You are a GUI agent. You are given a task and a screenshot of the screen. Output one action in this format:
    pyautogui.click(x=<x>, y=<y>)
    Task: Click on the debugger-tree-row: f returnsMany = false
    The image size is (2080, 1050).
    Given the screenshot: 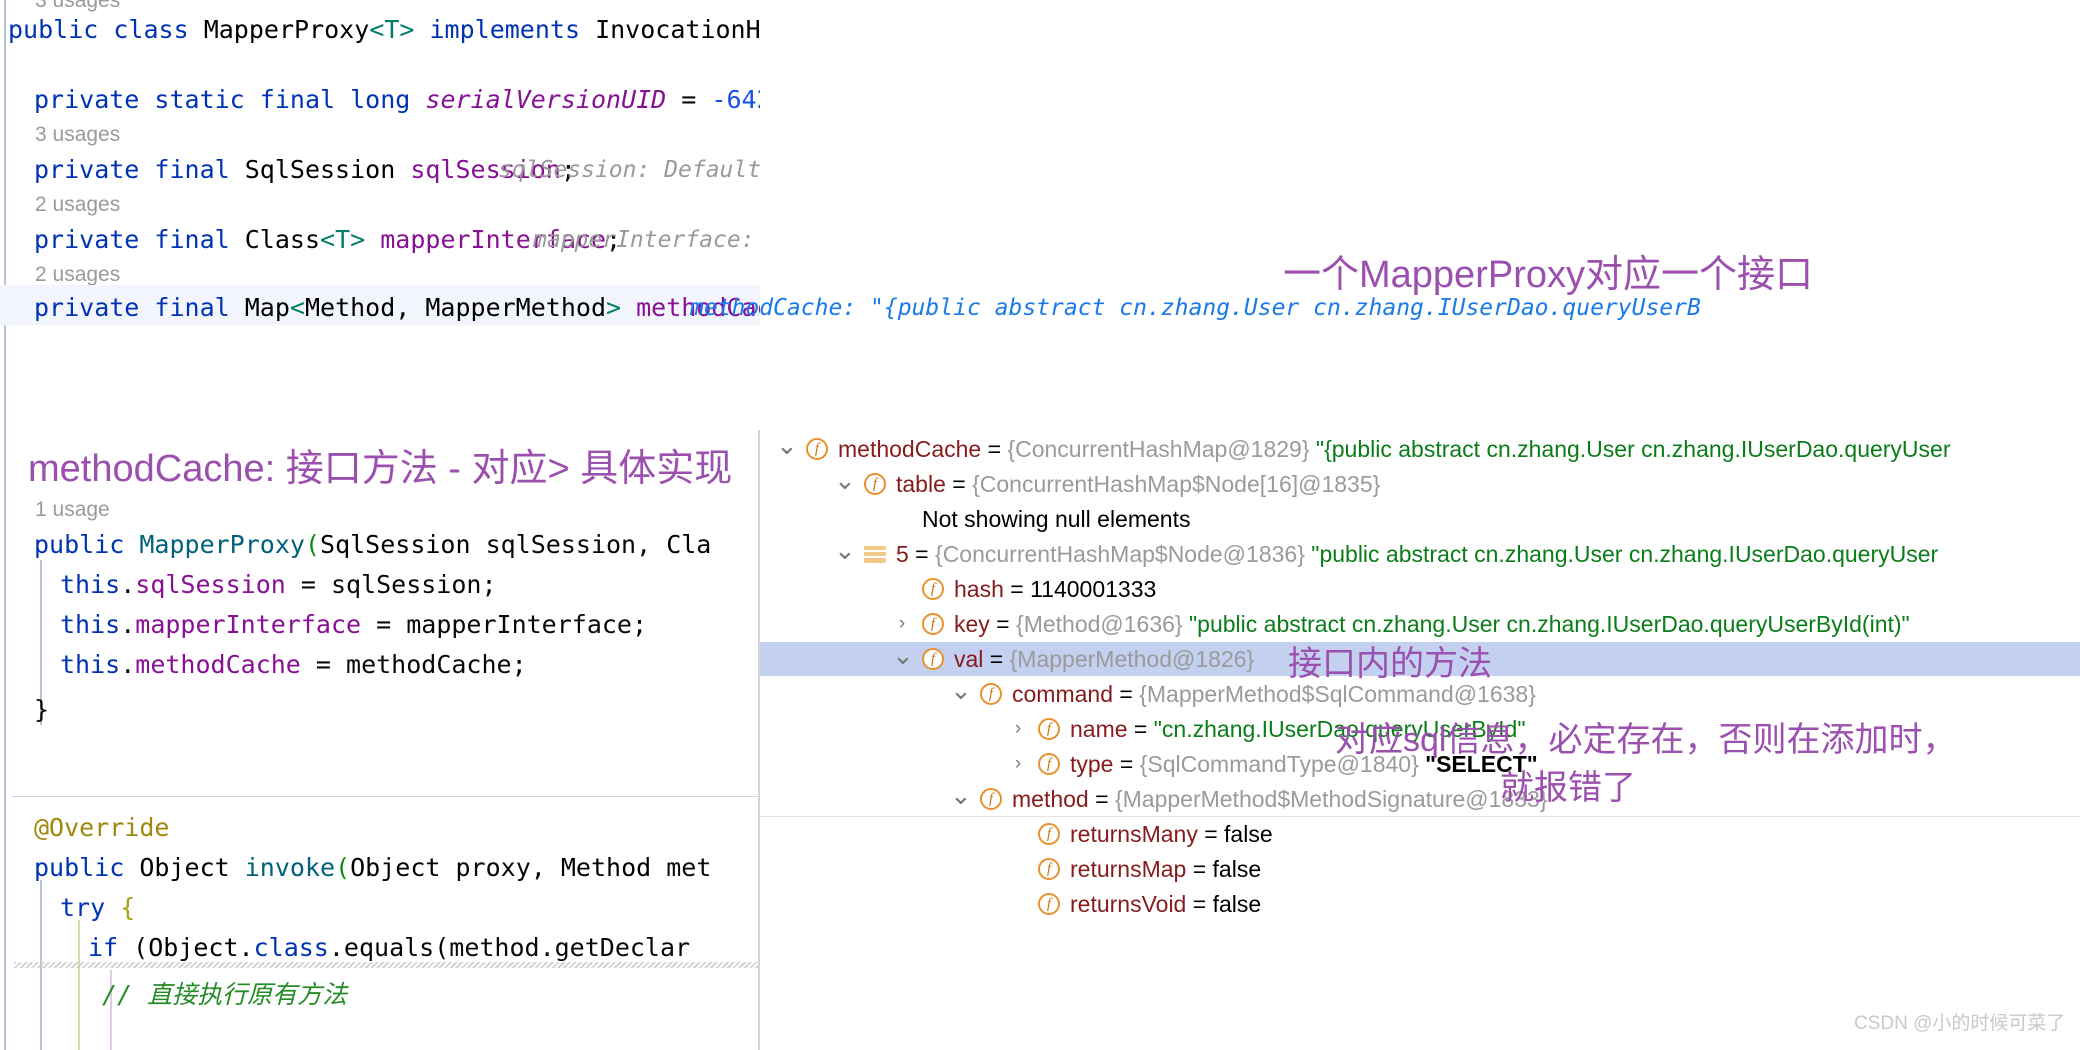 What is the action you would take?
    pyautogui.click(x=1420, y=834)
    